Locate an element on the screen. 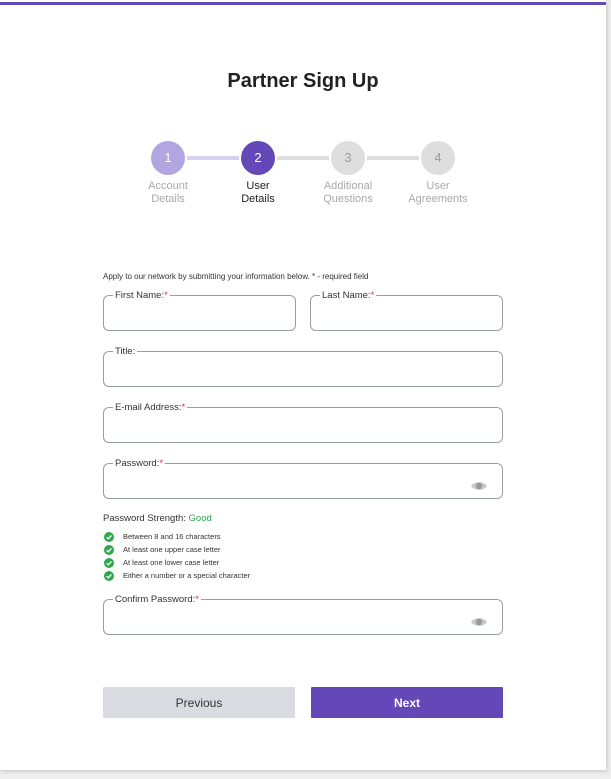 The image size is (611, 779). step-user-agreements: 4 User Agreements is located at coordinates (438, 173).